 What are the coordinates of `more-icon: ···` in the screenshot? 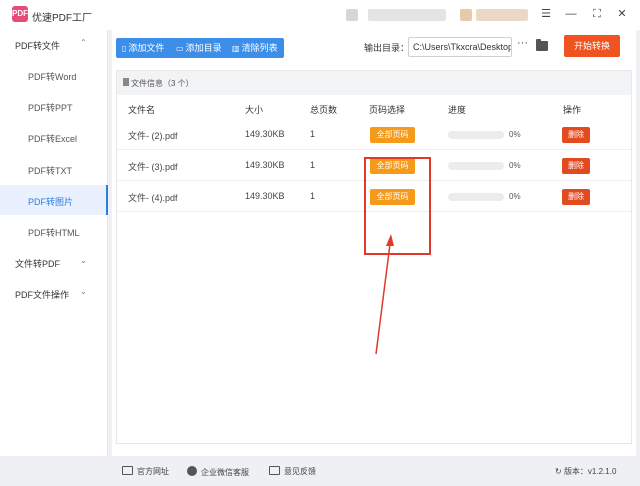 It's located at (522, 43).